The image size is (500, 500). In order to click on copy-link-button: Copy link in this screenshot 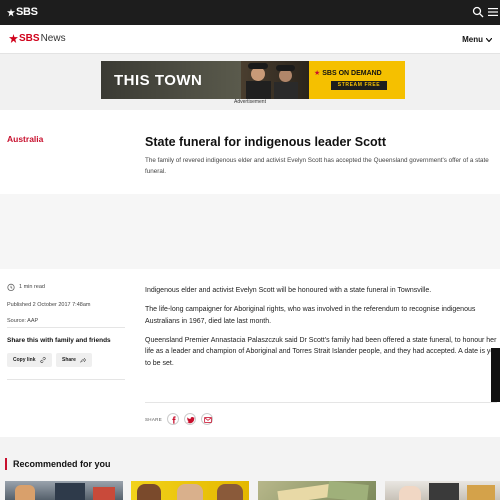, I will do `click(29, 360)`.